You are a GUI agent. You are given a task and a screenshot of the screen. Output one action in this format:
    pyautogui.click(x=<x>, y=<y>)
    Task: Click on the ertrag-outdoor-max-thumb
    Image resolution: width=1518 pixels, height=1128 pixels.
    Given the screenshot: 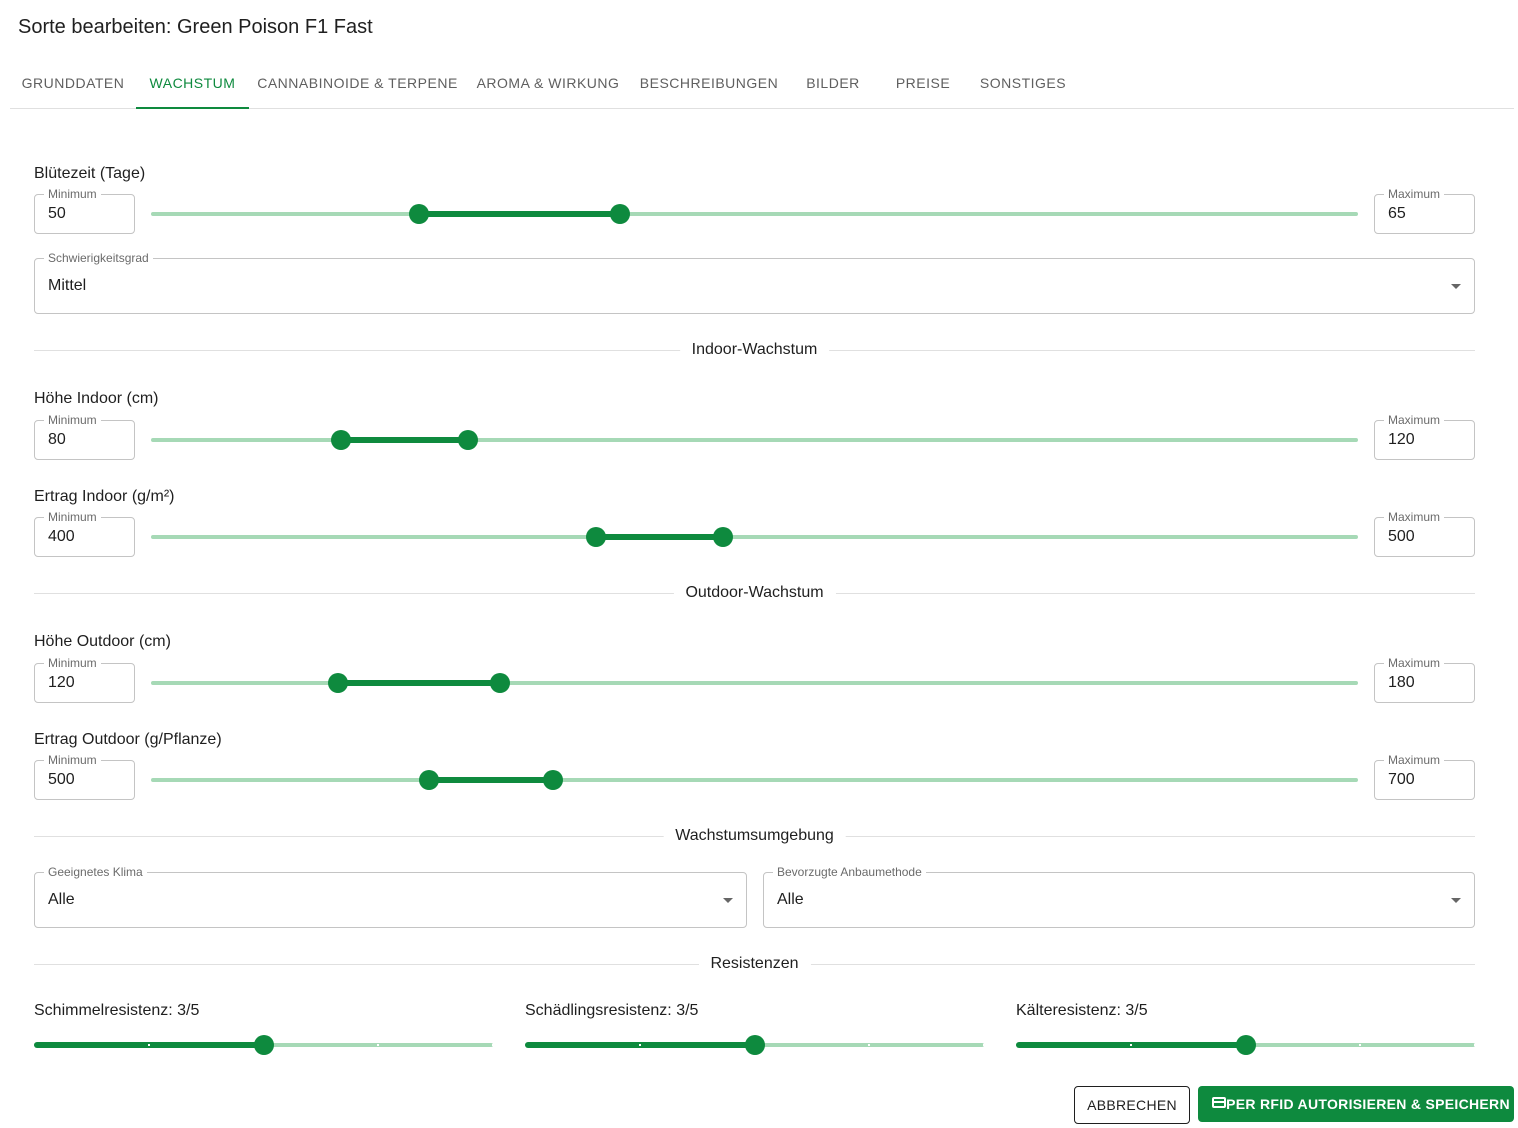 What is the action you would take?
    pyautogui.click(x=553, y=780)
    